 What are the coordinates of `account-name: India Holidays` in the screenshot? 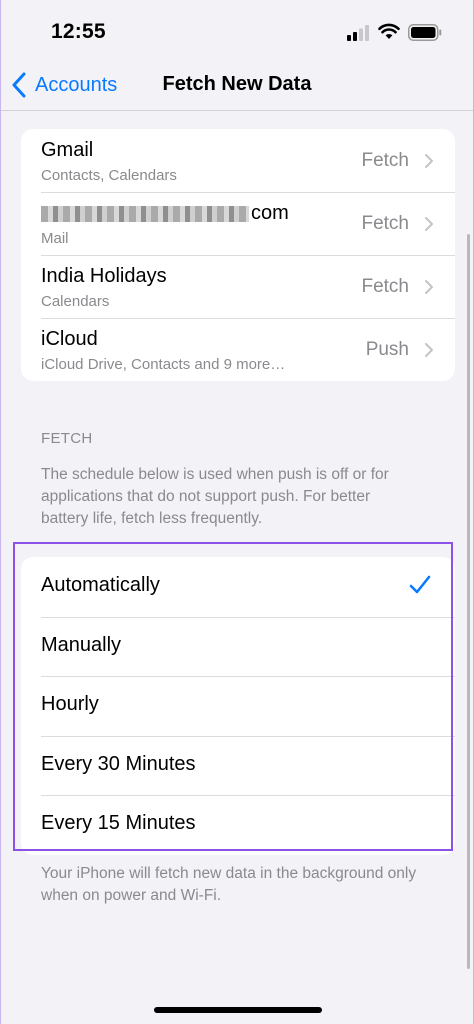 It's located at (104, 276).